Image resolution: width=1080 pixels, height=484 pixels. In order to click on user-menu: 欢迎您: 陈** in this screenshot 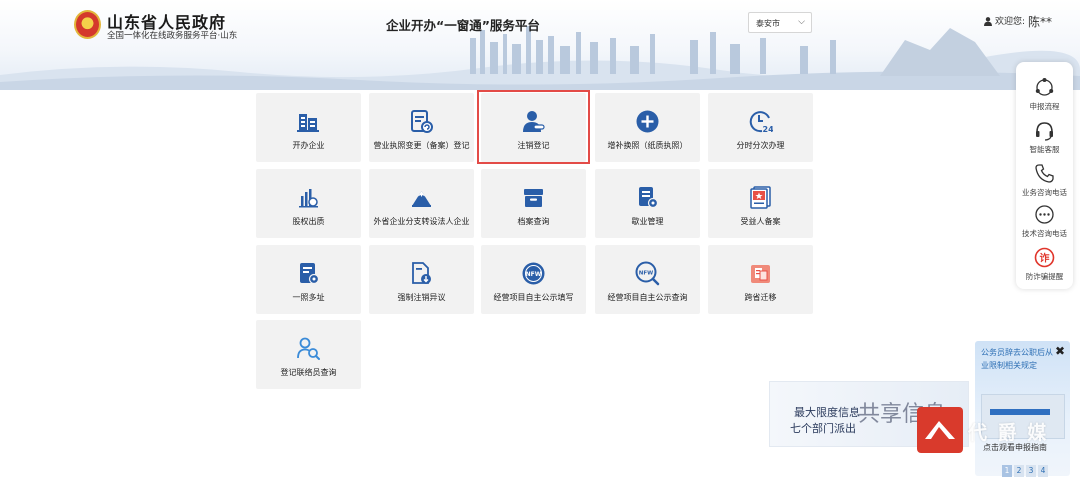, I will do `click(1018, 21)`.